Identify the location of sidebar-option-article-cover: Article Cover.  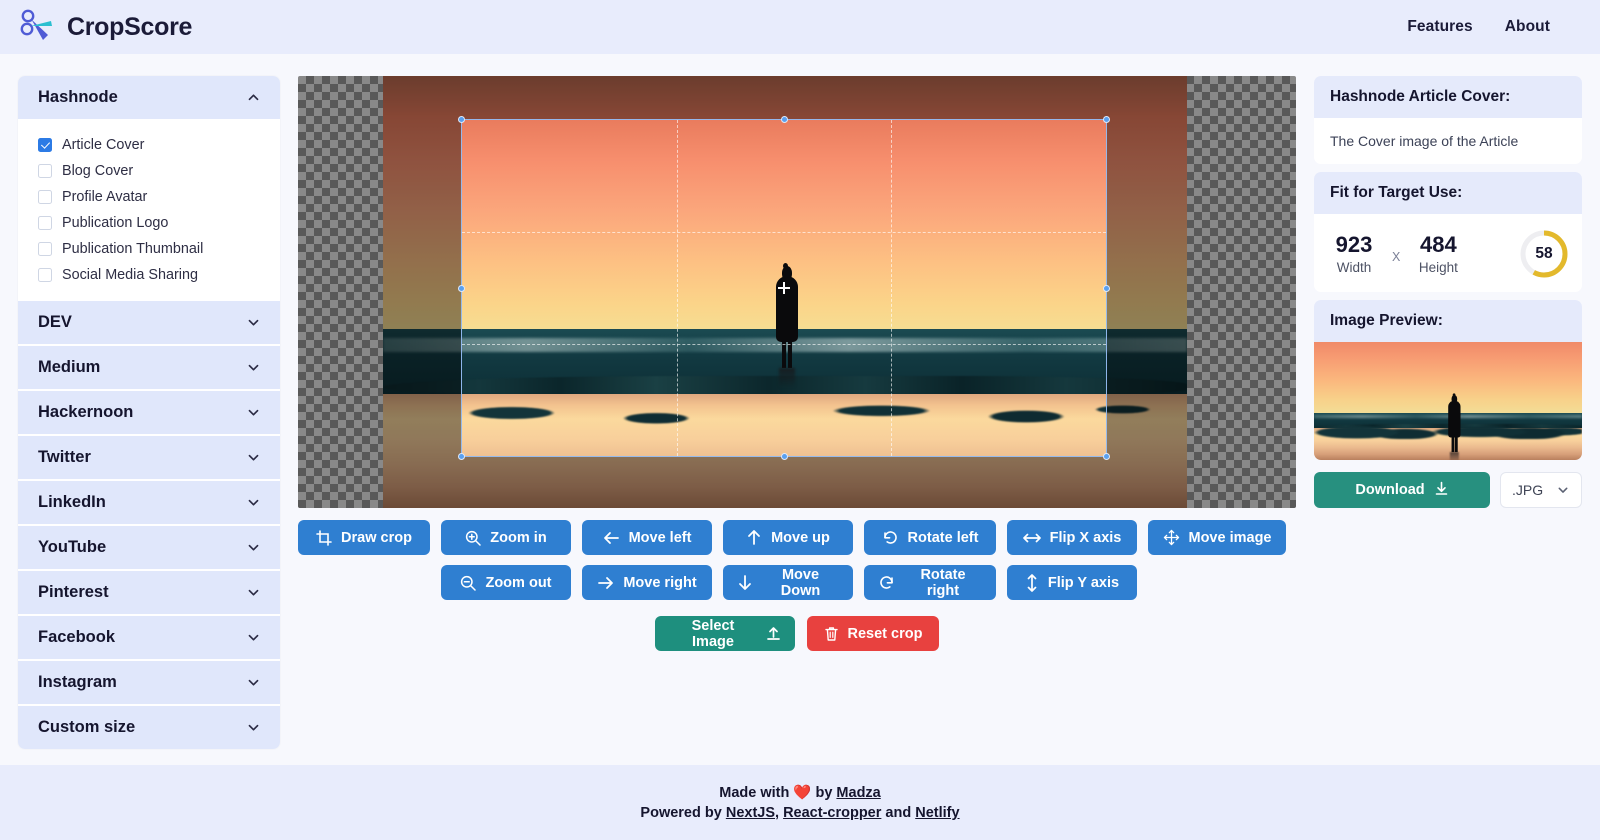
(149, 145).